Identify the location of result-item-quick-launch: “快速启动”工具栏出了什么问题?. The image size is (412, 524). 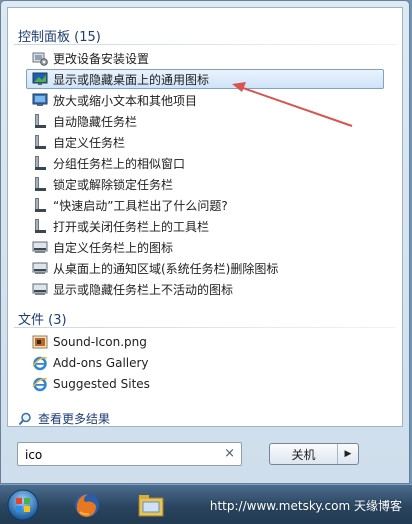
(205, 205).